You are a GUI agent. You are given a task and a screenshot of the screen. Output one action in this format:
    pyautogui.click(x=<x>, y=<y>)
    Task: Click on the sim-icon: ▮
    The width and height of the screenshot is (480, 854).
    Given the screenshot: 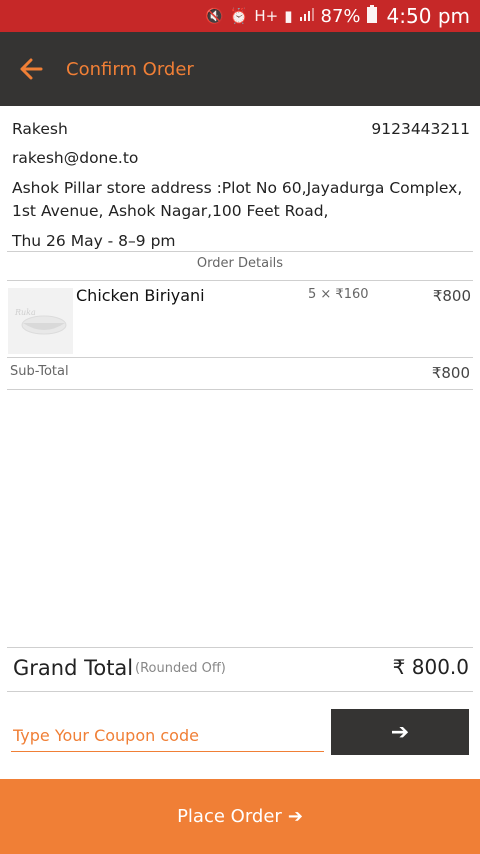 What is the action you would take?
    pyautogui.click(x=288, y=16)
    